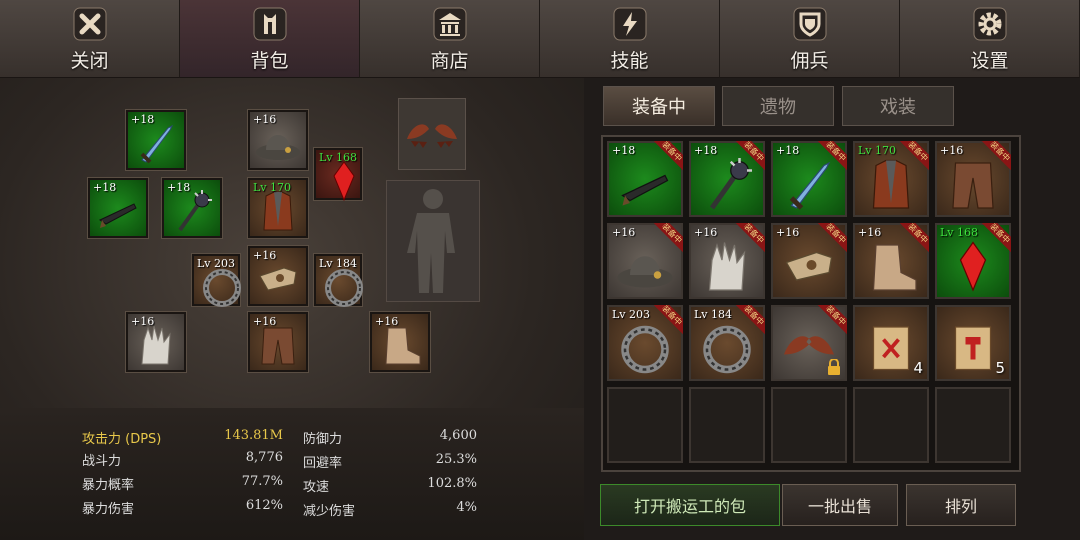  Describe the element at coordinates (262, 481) in the screenshot. I see `stat-value: 77.7%` at that location.